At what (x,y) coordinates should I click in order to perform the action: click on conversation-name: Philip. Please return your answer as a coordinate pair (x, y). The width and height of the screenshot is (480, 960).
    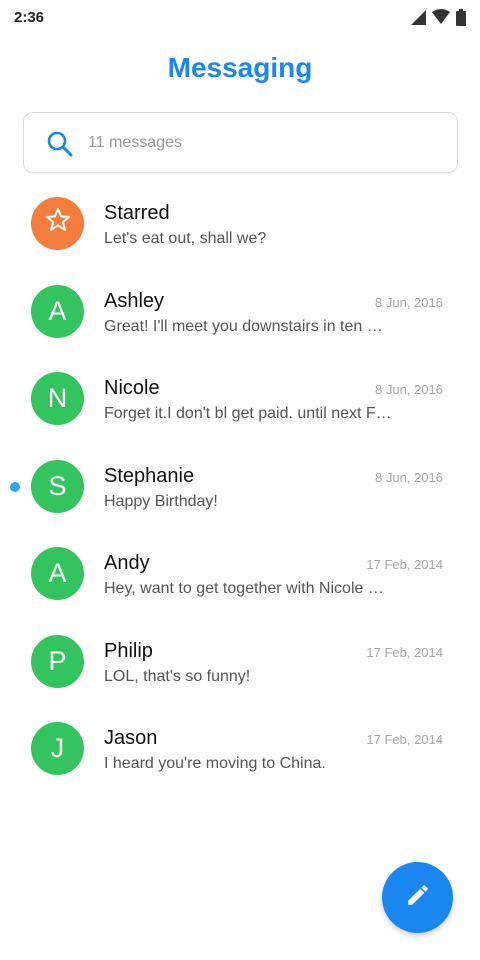
    Looking at the image, I should click on (128, 650).